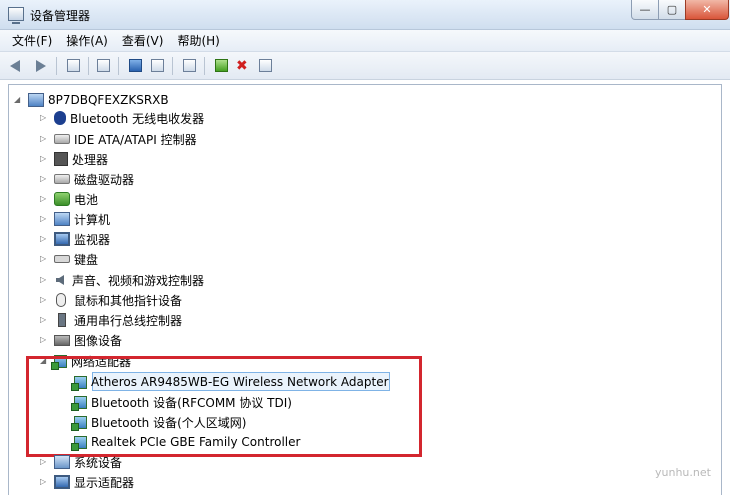  Describe the element at coordinates (18, 66) in the screenshot. I see `back-button` at that location.